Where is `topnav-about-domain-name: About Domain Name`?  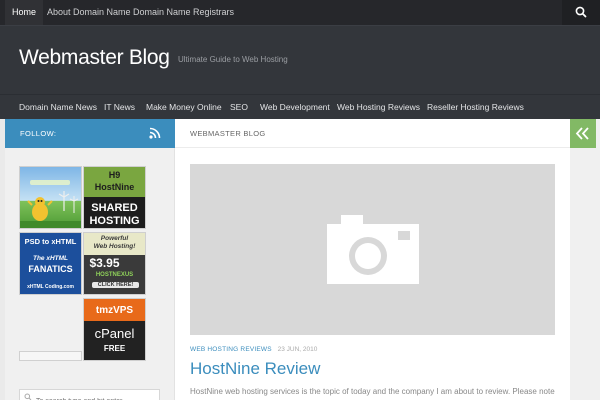
topnav-about-domain-name: About Domain Name is located at coordinates (89, 12).